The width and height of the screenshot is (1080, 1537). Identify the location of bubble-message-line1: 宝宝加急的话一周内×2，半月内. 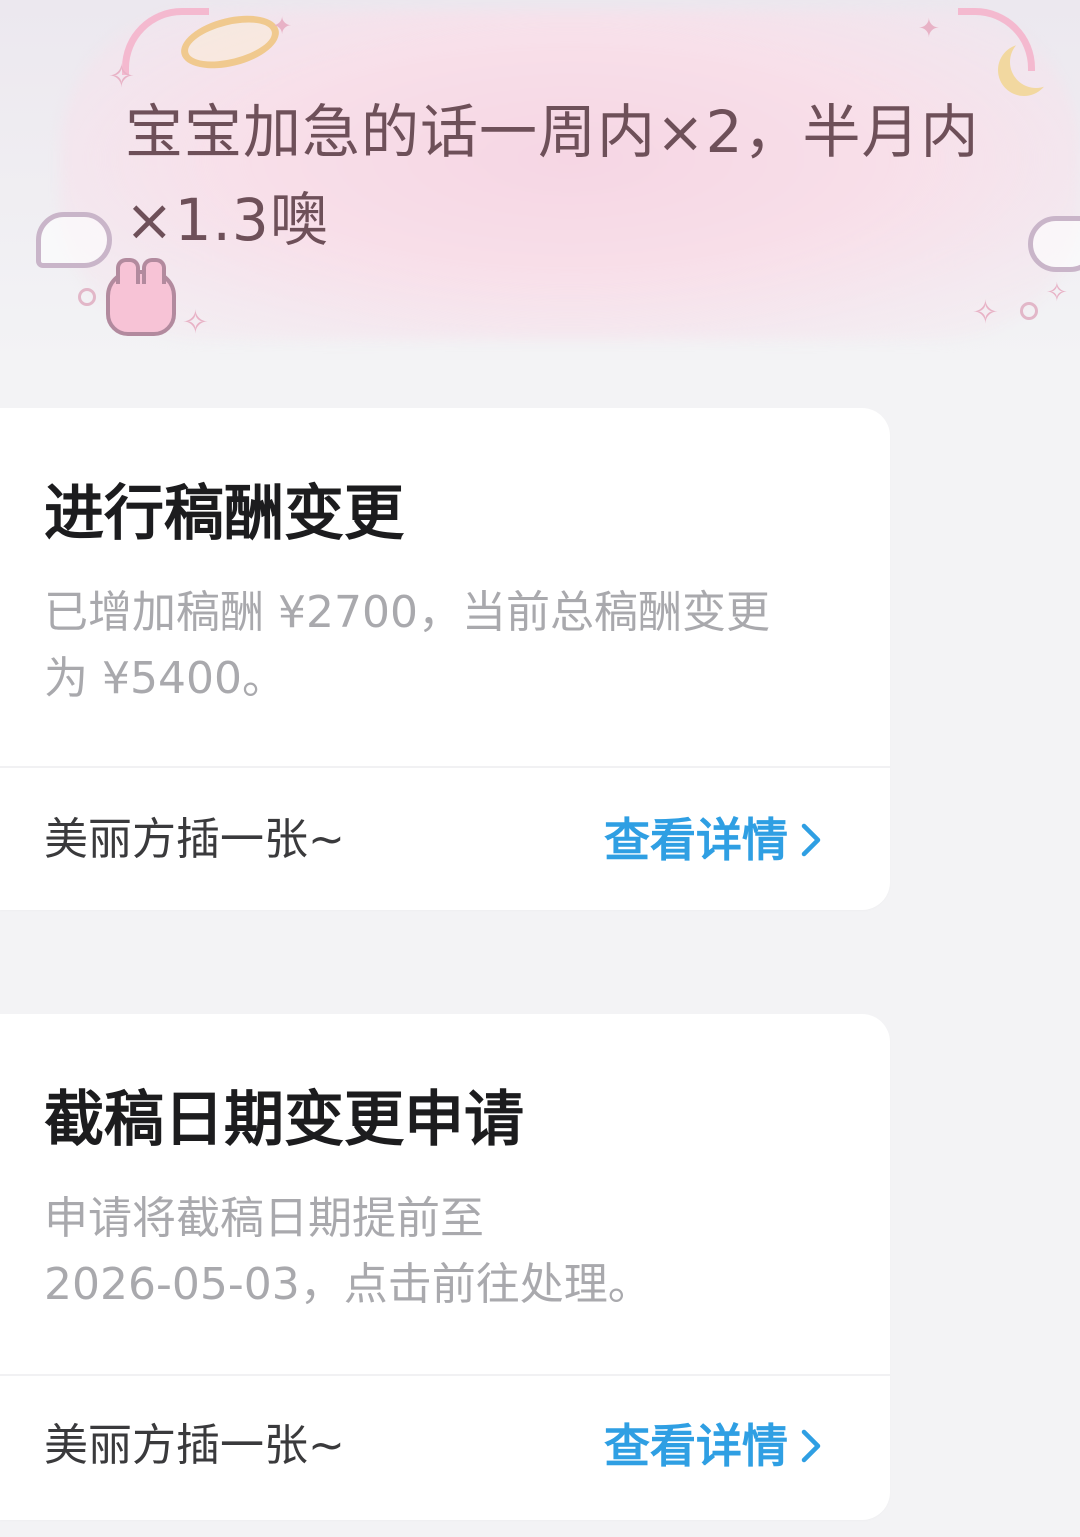
(552, 132).